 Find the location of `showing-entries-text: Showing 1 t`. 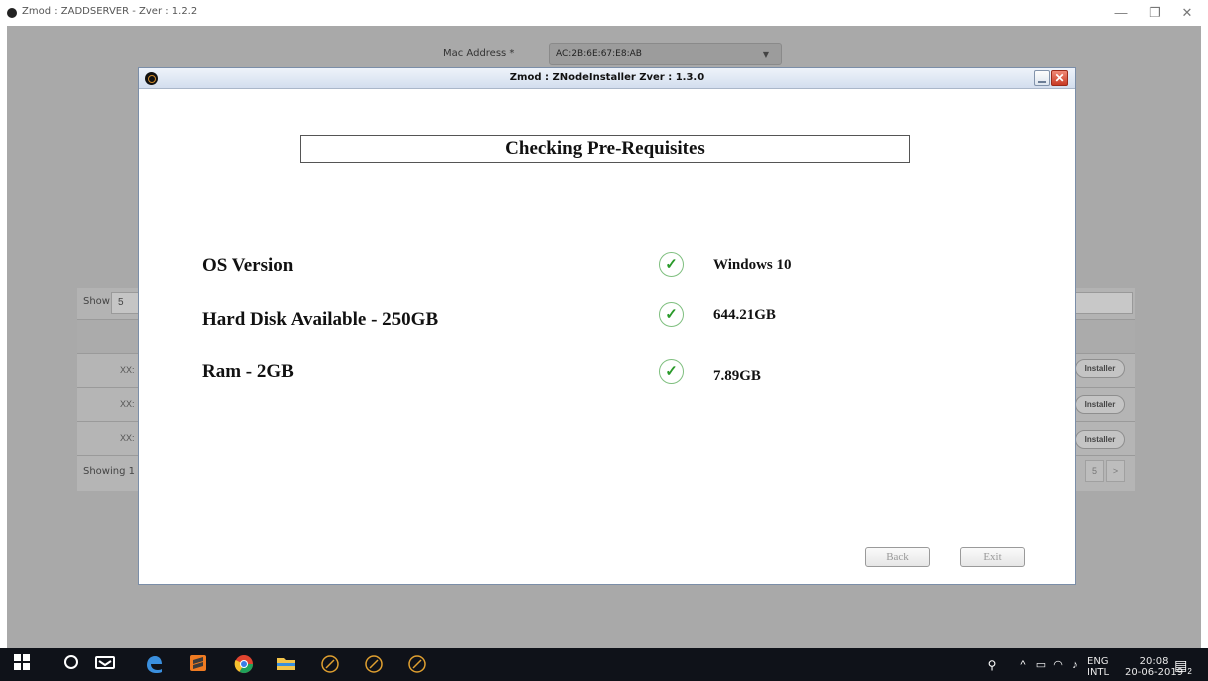

showing-entries-text: Showing 1 t is located at coordinates (113, 471).